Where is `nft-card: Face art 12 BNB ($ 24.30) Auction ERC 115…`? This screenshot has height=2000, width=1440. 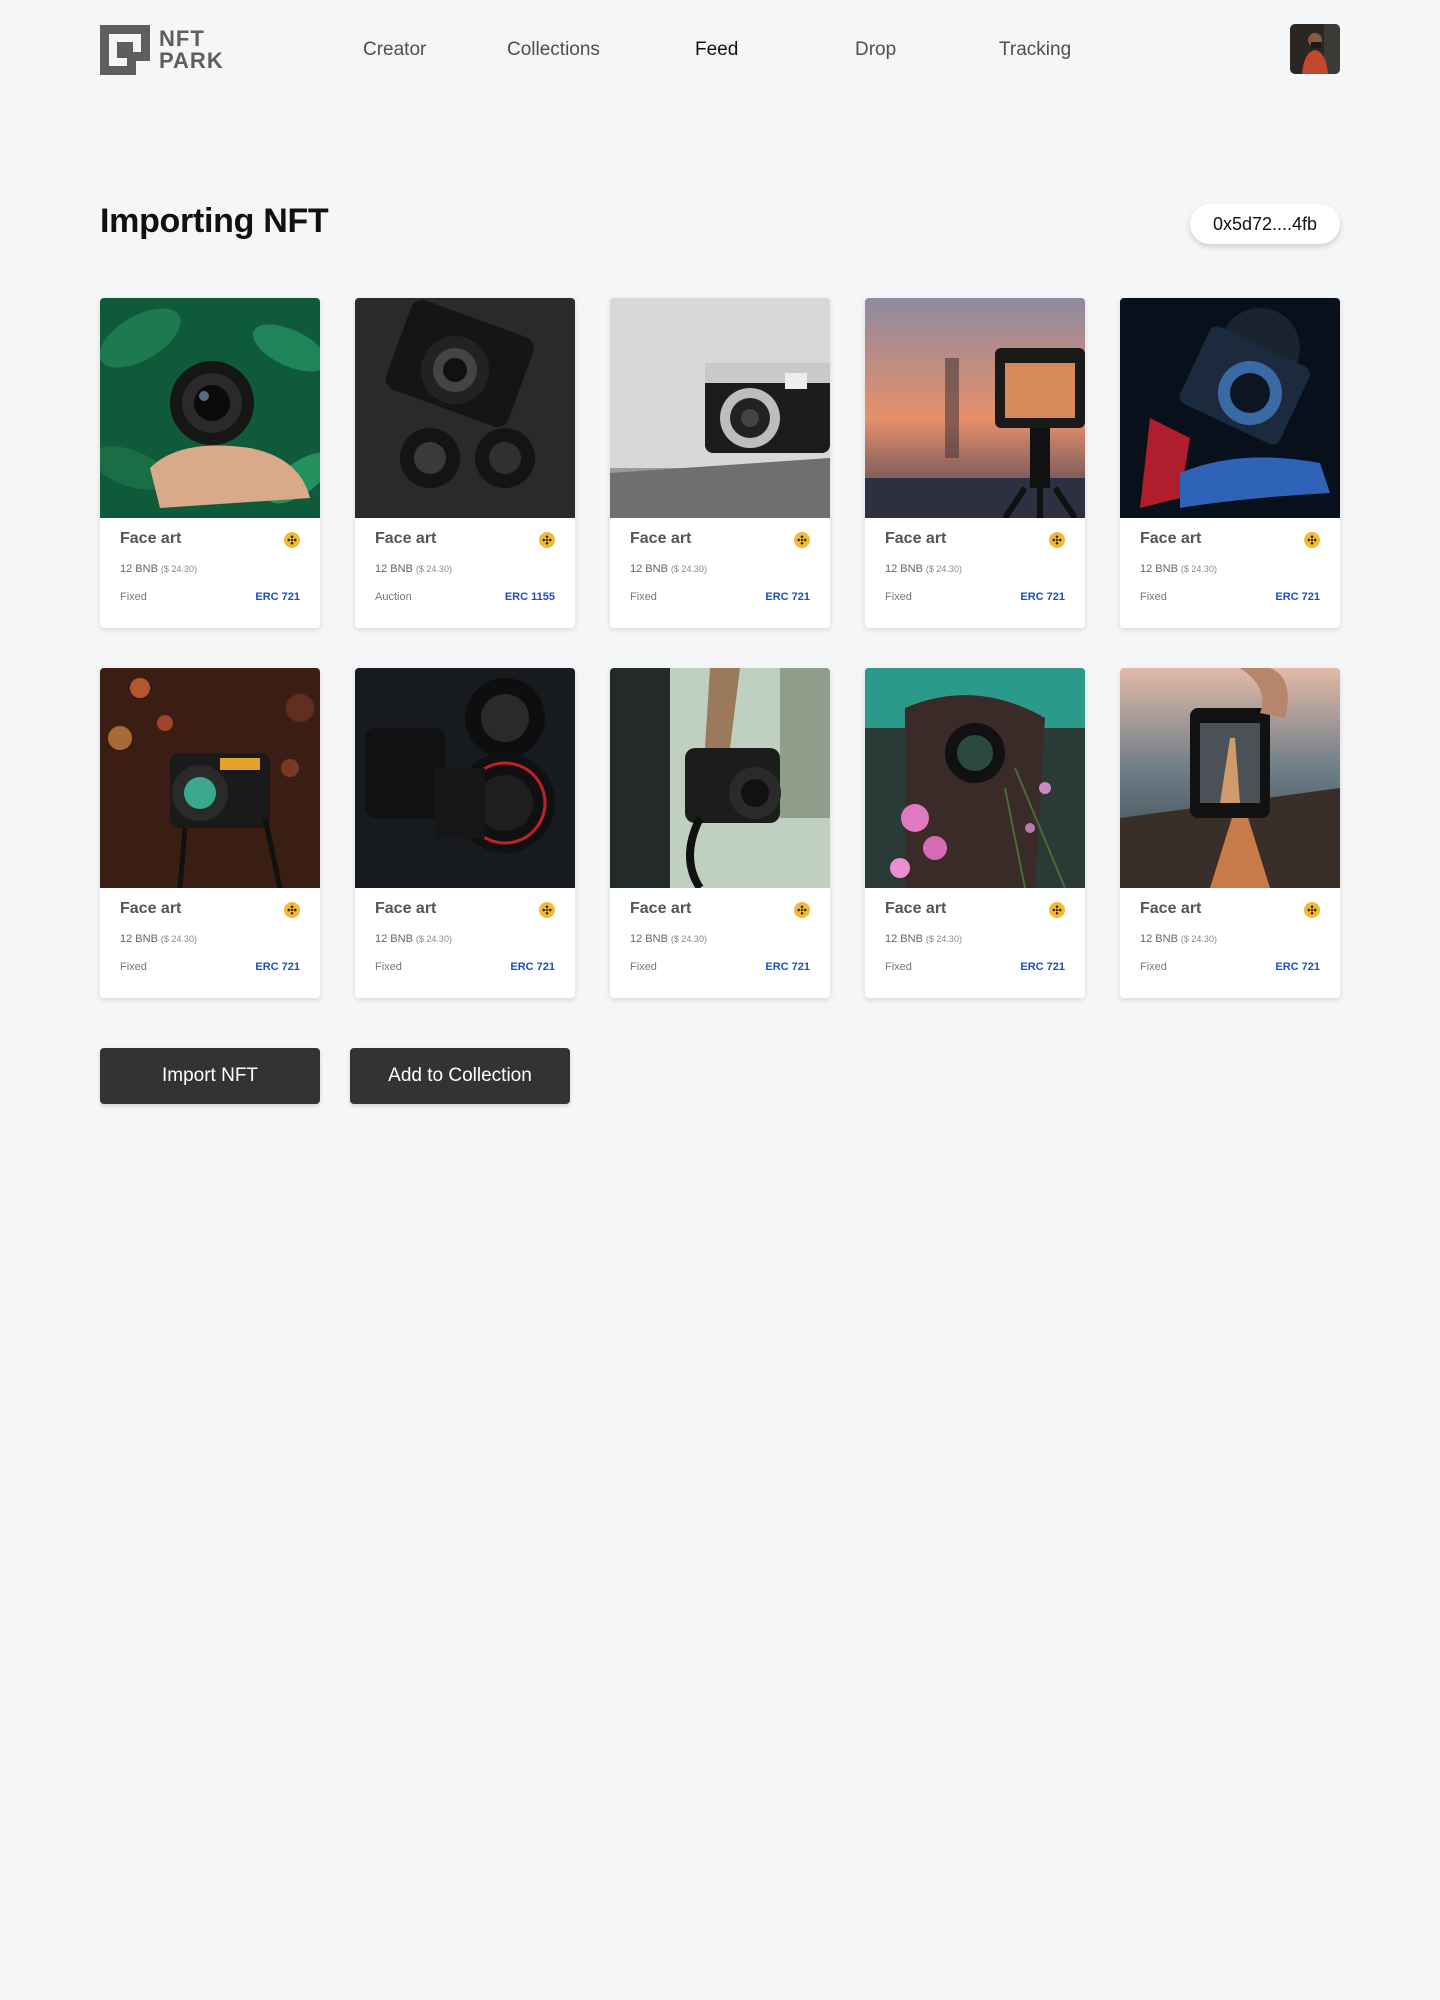
nft-card: Face art 12 BNB ($ 24.30) Auction ERC 115… is located at coordinates (465, 463).